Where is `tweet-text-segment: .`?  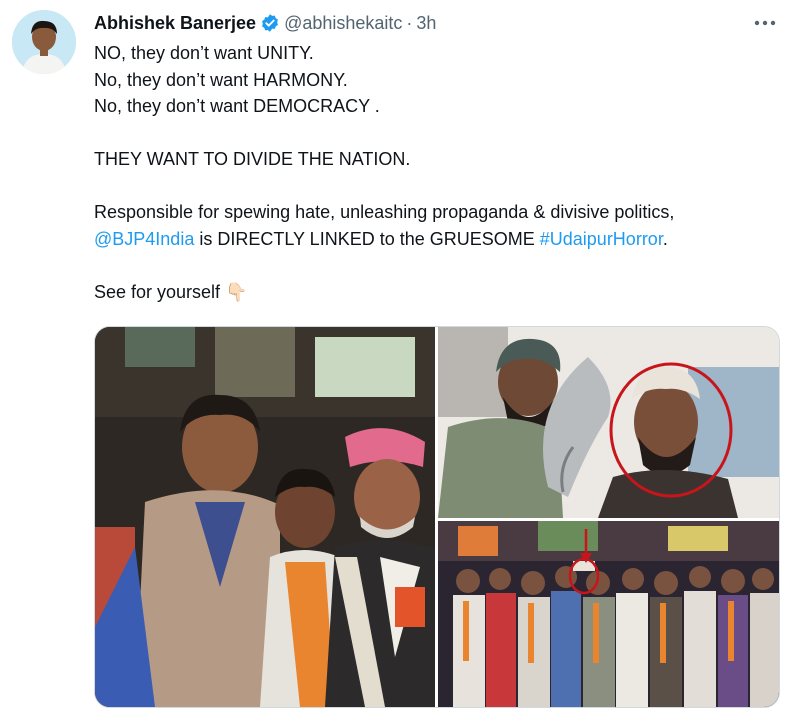 tweet-text-segment: . is located at coordinates (665, 238).